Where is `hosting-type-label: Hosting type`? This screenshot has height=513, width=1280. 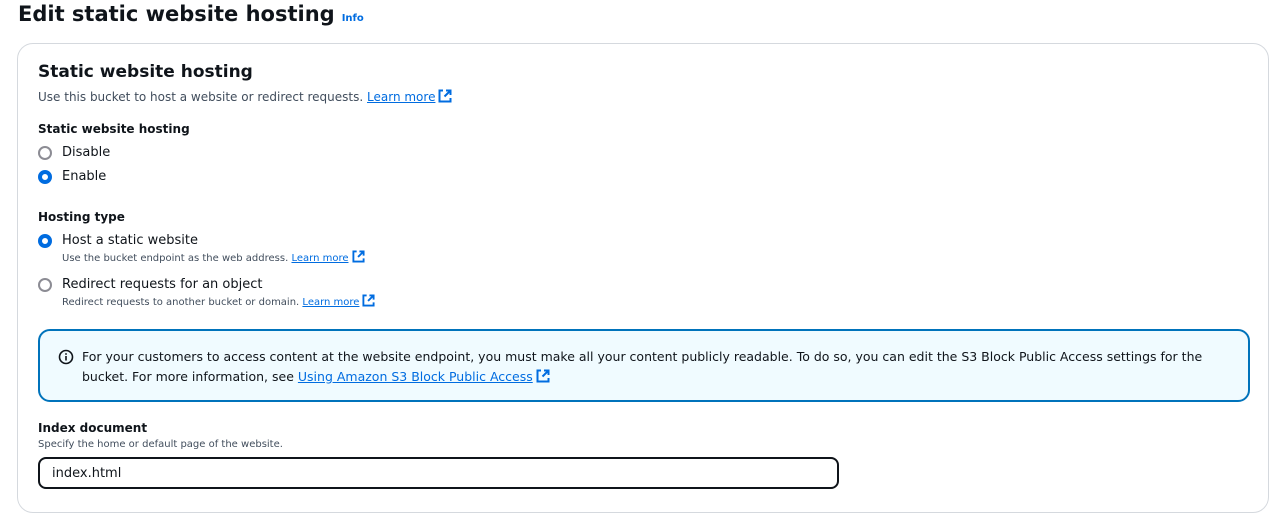 hosting-type-label: Hosting type is located at coordinates (81, 217).